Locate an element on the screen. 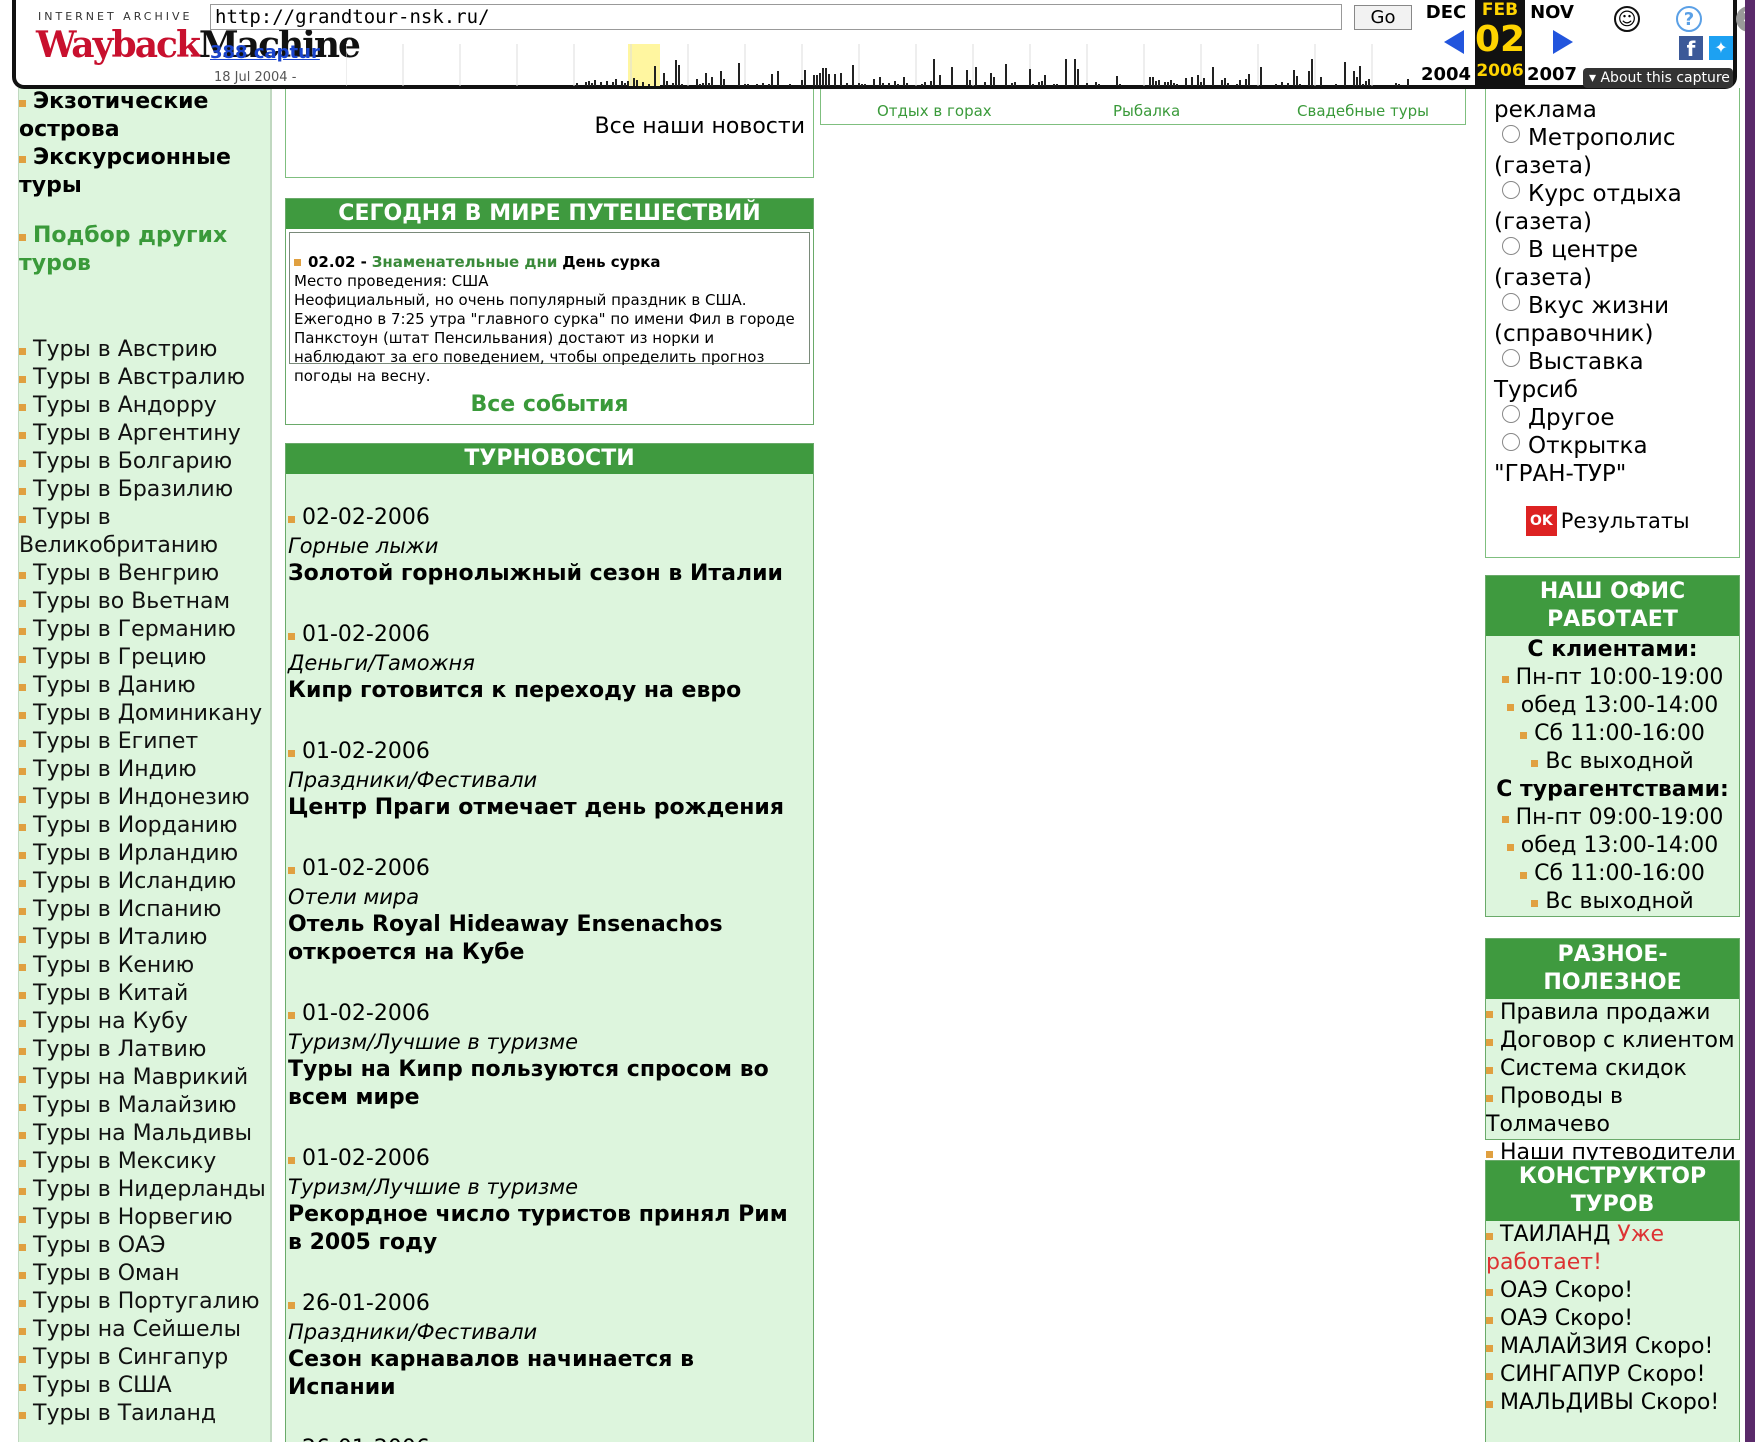 This screenshot has height=1442, width=1755. help-icon: ? is located at coordinates (1689, 19).